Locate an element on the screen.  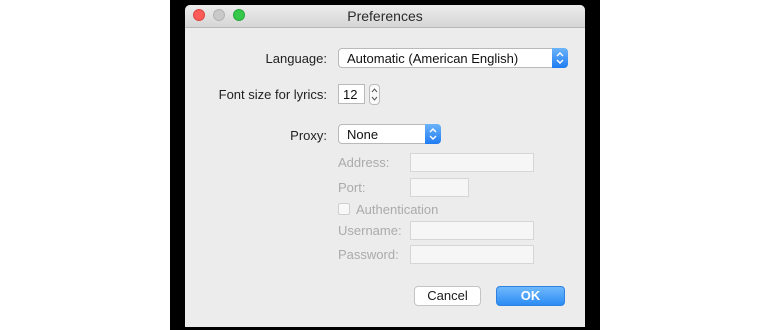
port-field is located at coordinates (439, 187).